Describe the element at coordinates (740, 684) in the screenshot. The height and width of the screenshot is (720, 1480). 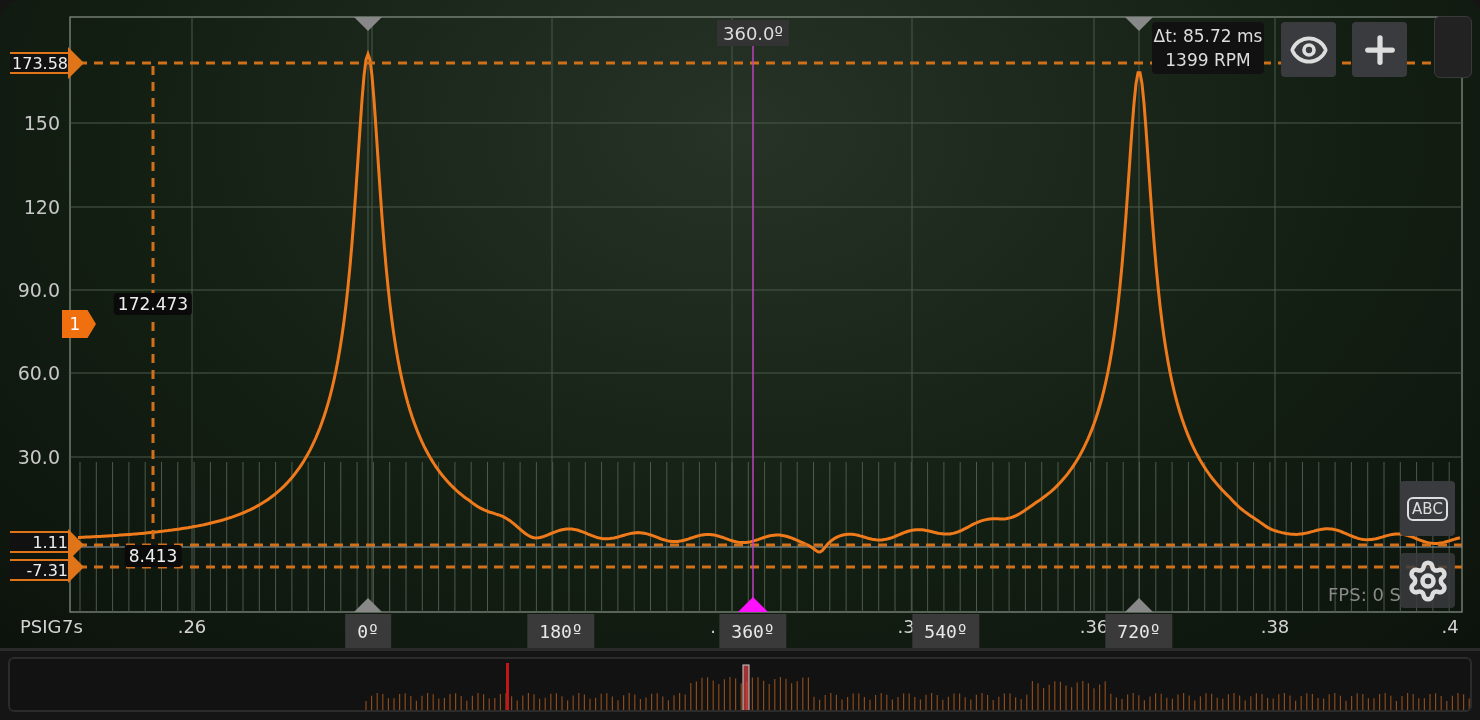
I see `overview-strip` at that location.